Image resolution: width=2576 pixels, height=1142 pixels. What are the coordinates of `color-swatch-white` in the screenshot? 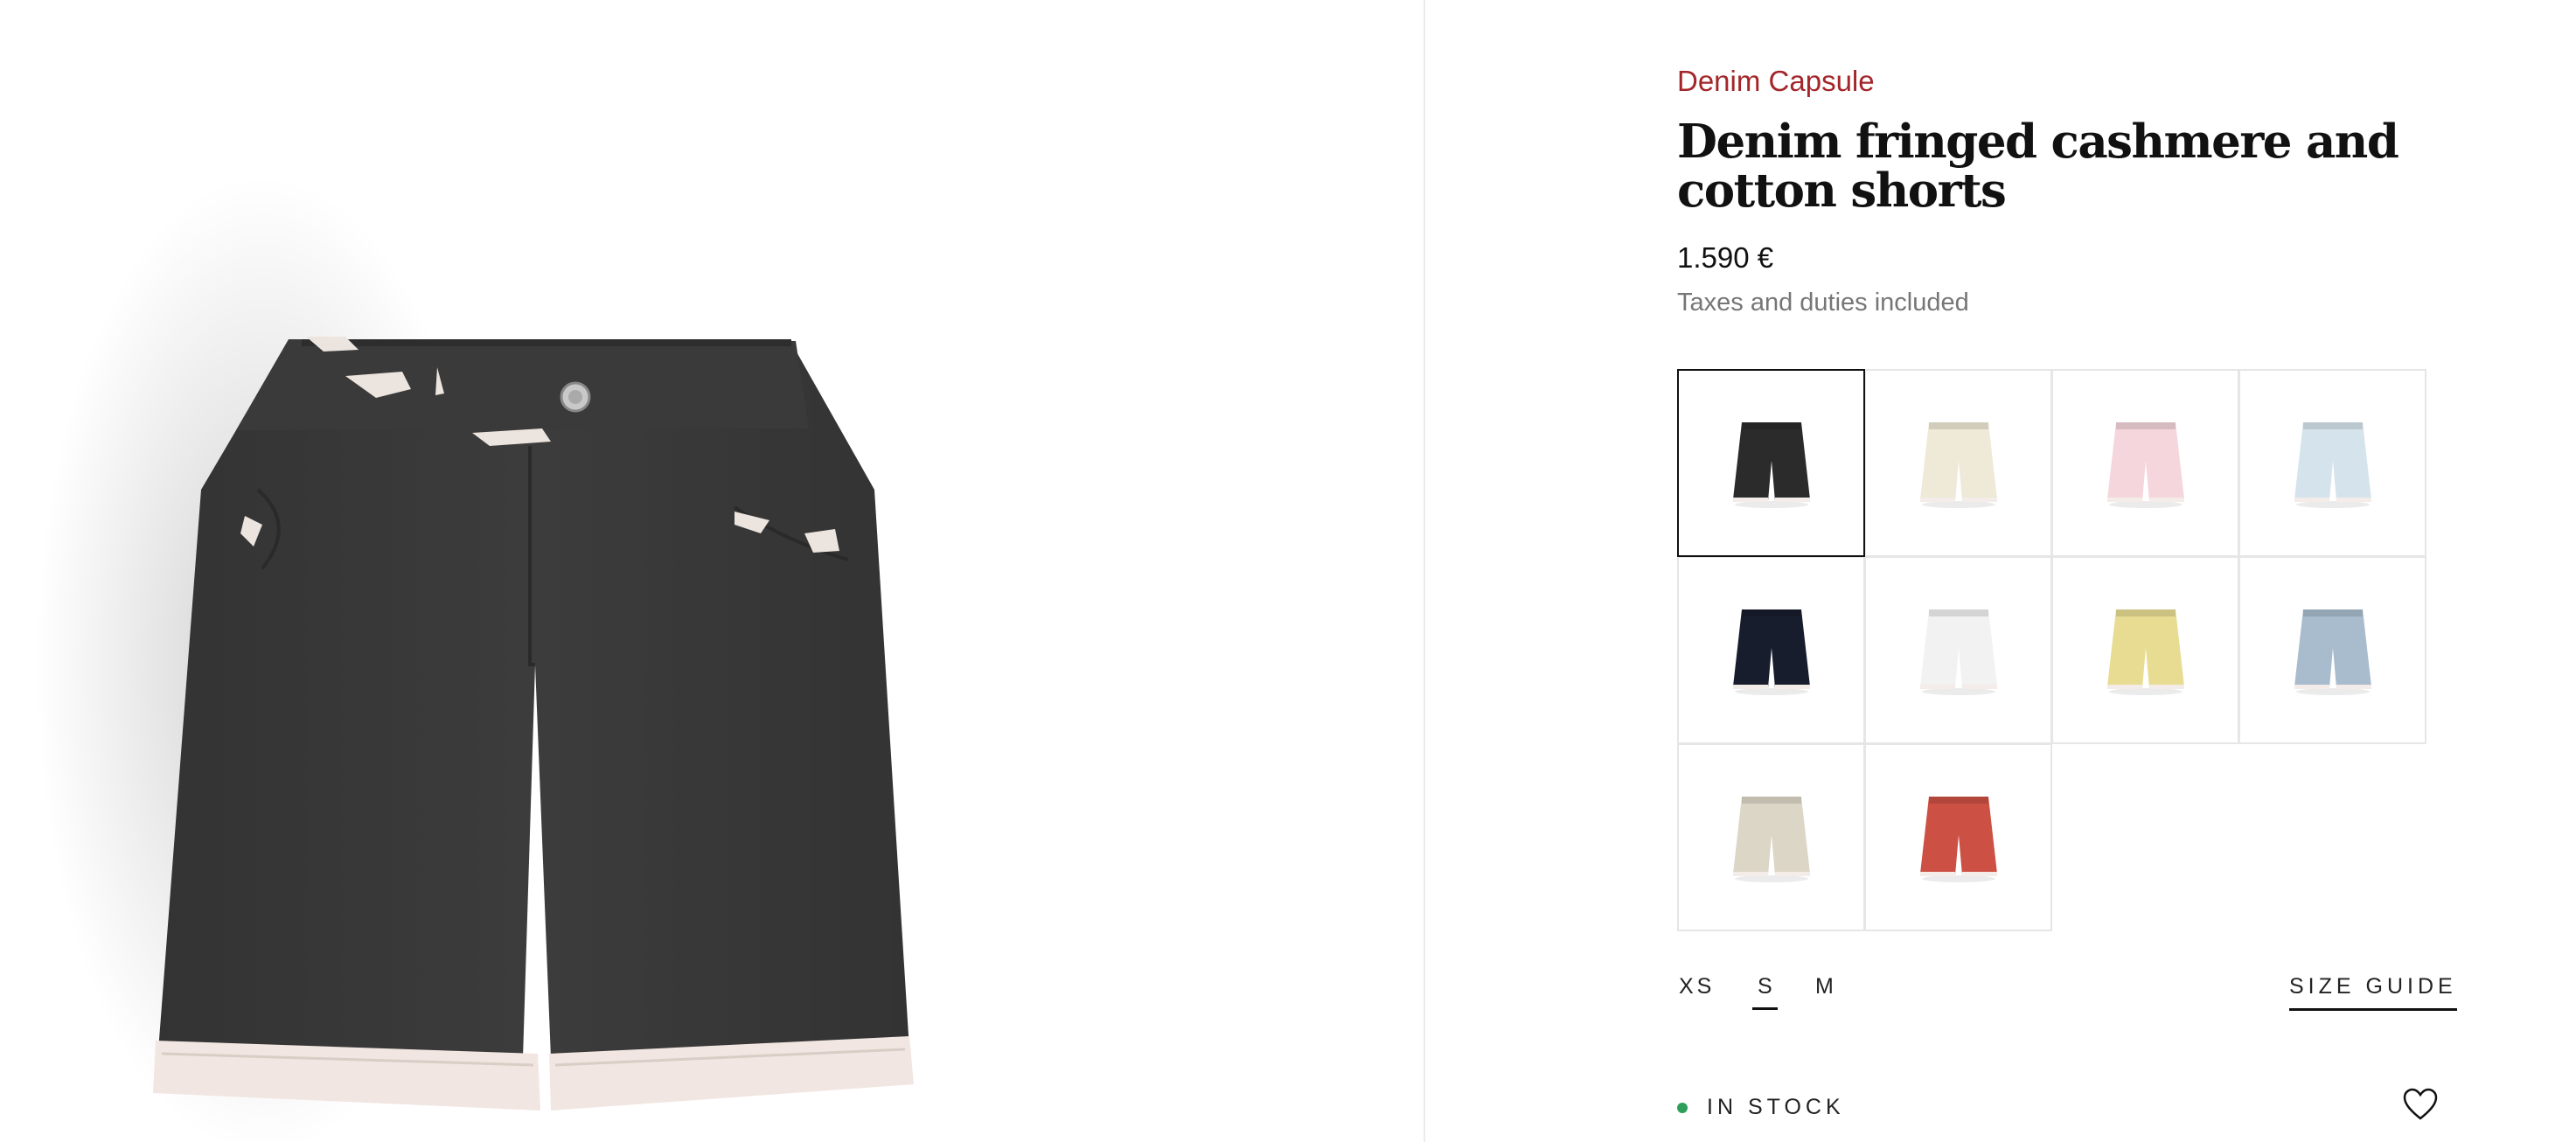 It's located at (1958, 650).